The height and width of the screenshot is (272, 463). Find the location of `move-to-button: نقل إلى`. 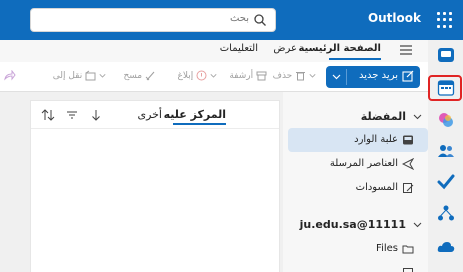

move-to-button: نقل إلى is located at coordinates (79, 75).